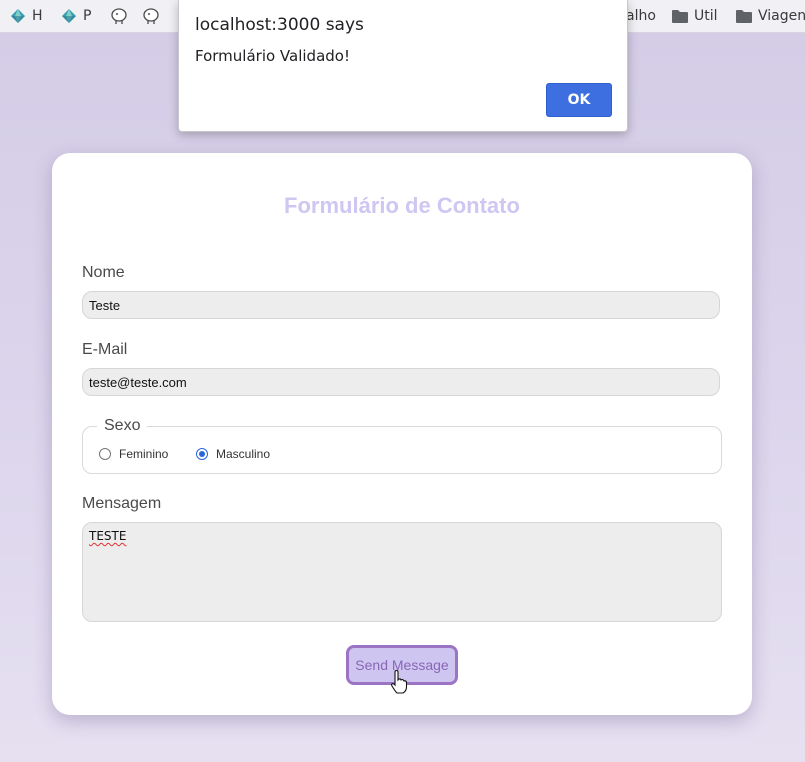  I want to click on bookmark-p: P, so click(76, 16).